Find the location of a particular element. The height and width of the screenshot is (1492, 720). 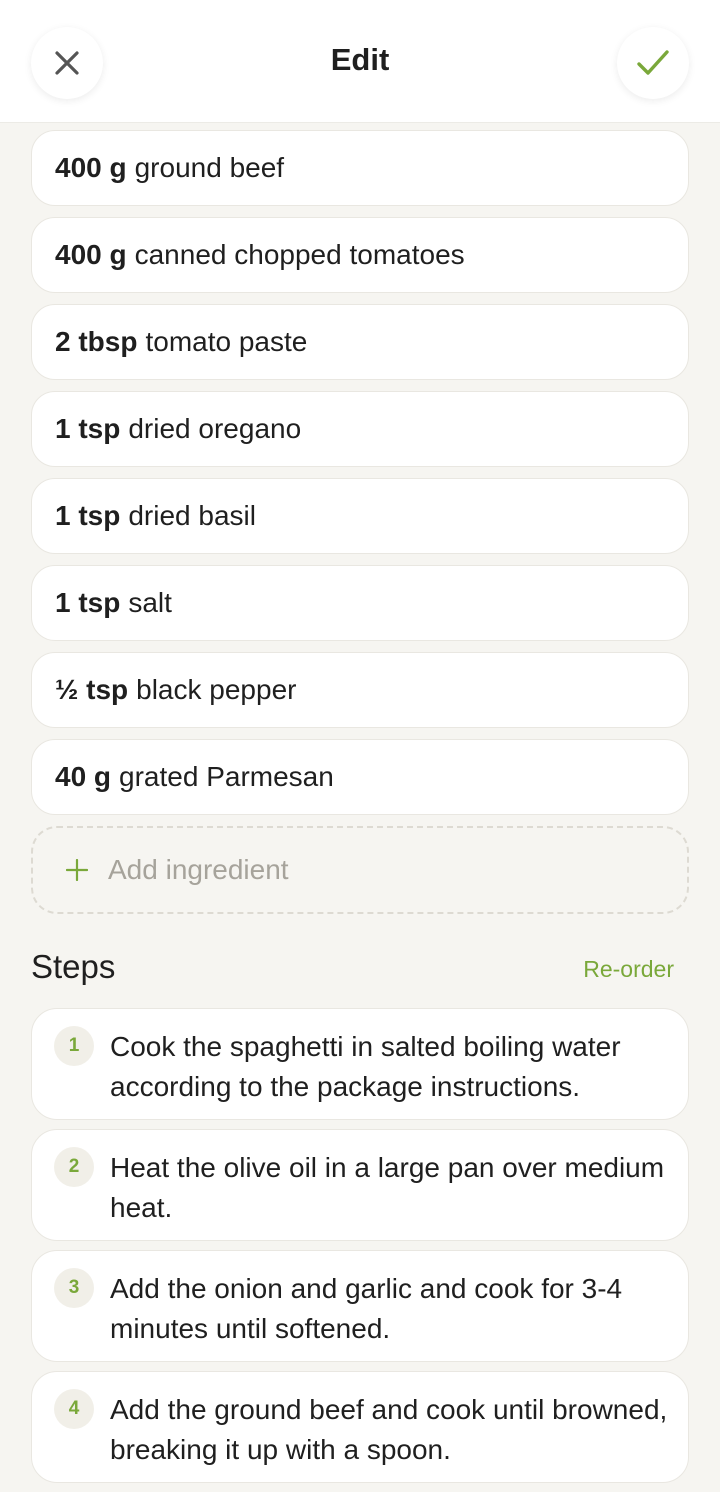

ingredient-row: 400 g canned chopped tomatoes is located at coordinates (360, 255).